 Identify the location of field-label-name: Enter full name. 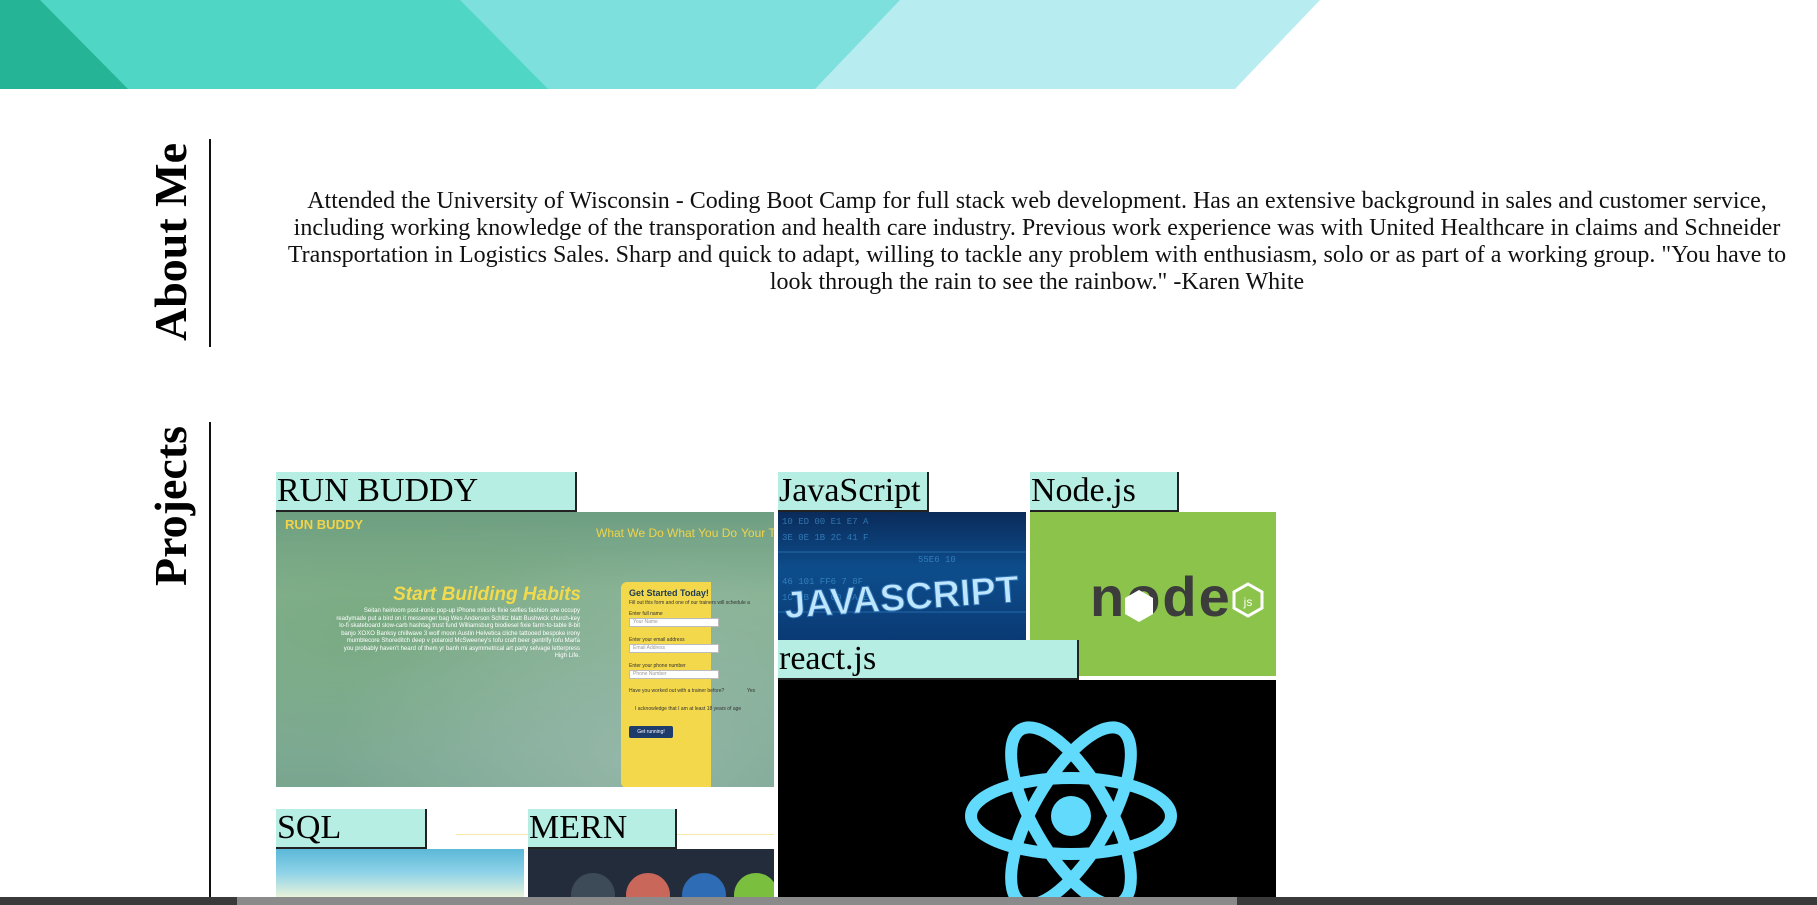
(646, 614).